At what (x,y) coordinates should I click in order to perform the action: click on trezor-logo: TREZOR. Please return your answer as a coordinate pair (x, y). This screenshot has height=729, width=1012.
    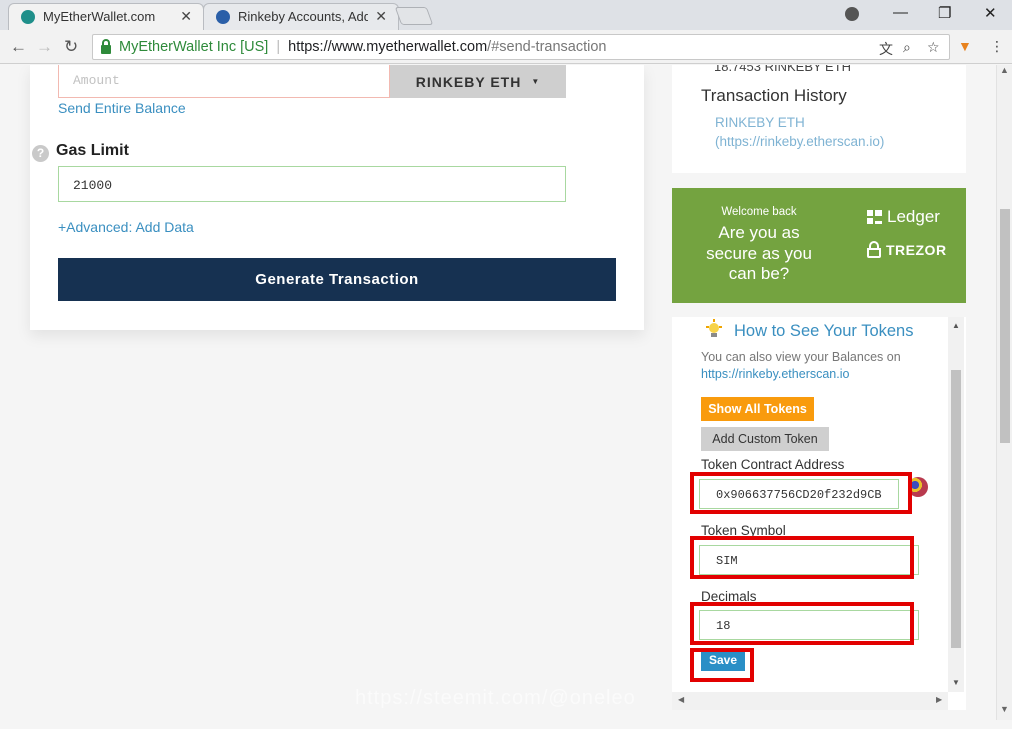
    Looking at the image, I should click on (907, 249).